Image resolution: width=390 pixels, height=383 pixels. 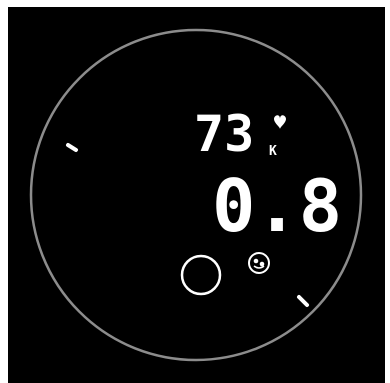 I want to click on tick-mark-right, so click(x=303, y=301).